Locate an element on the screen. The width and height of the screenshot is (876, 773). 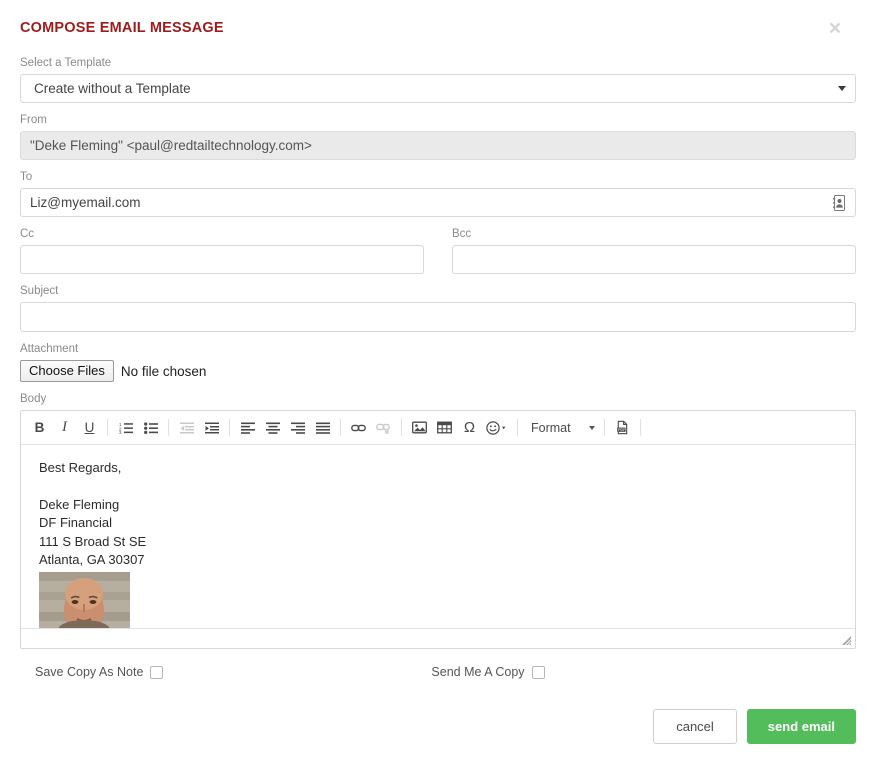
chevron-down-icon is located at coordinates (592, 427).